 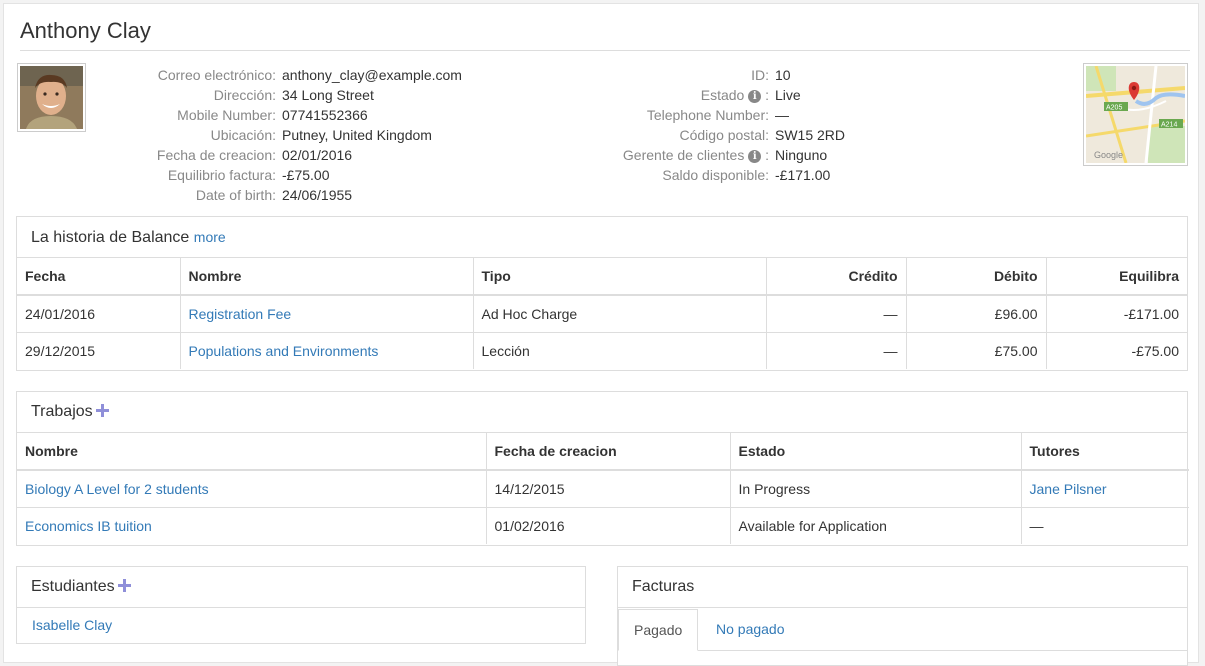 I want to click on detail-client-manager: Gerente de clientes i : Ninguno, so click(x=704, y=155).